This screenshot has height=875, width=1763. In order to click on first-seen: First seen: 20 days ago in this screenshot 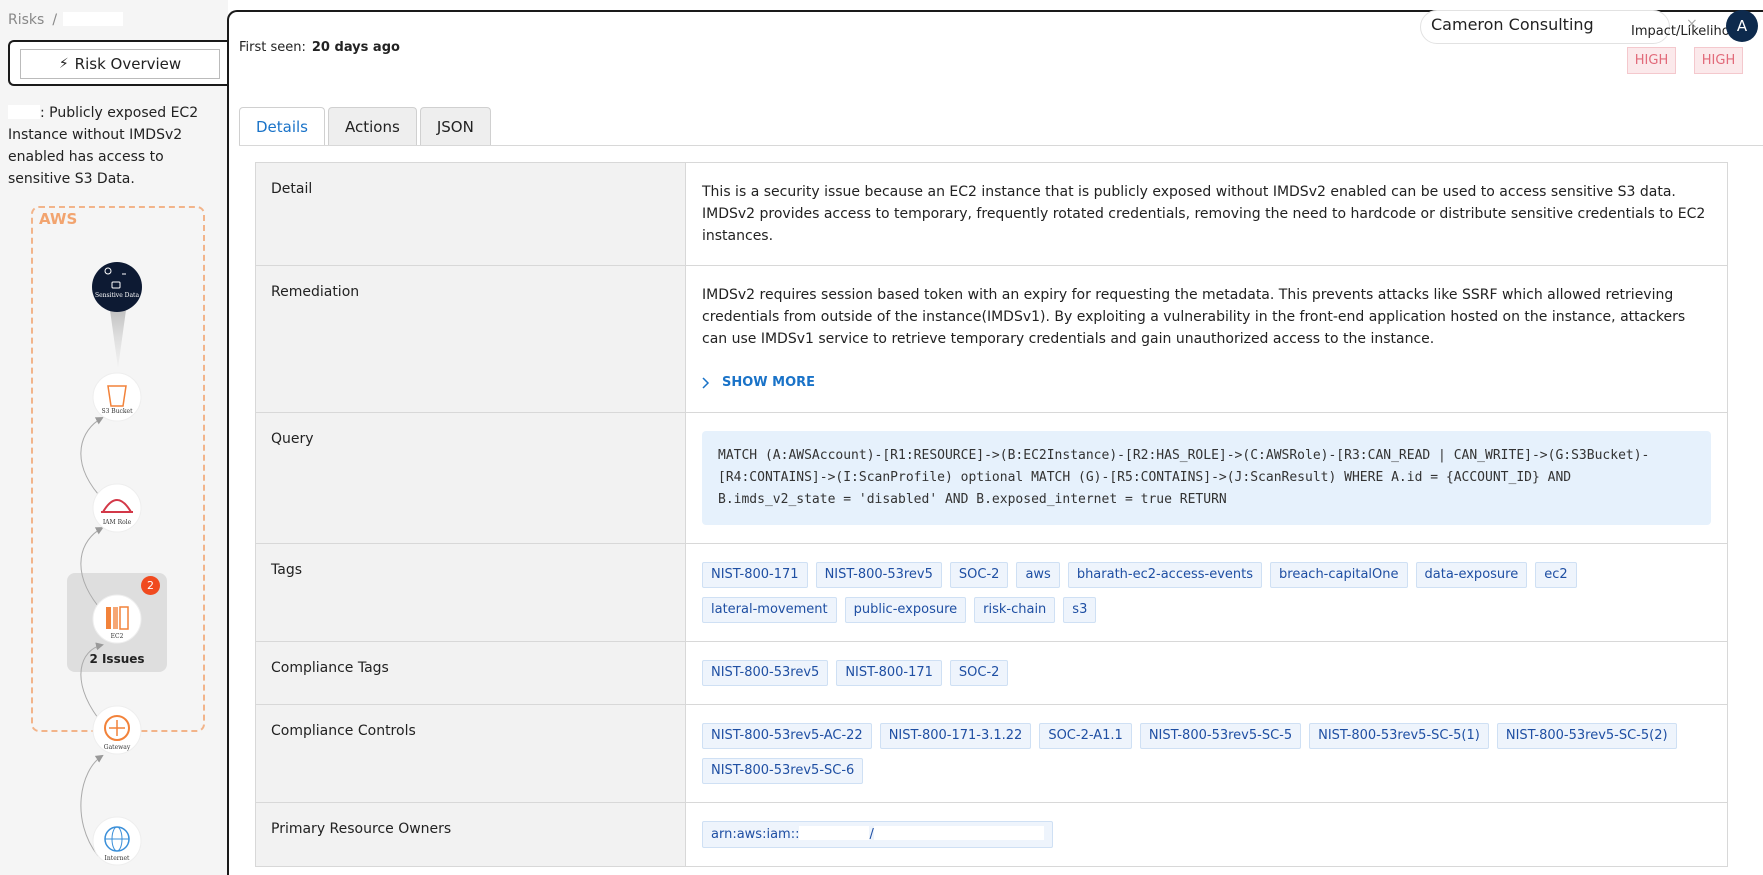, I will do `click(319, 47)`.